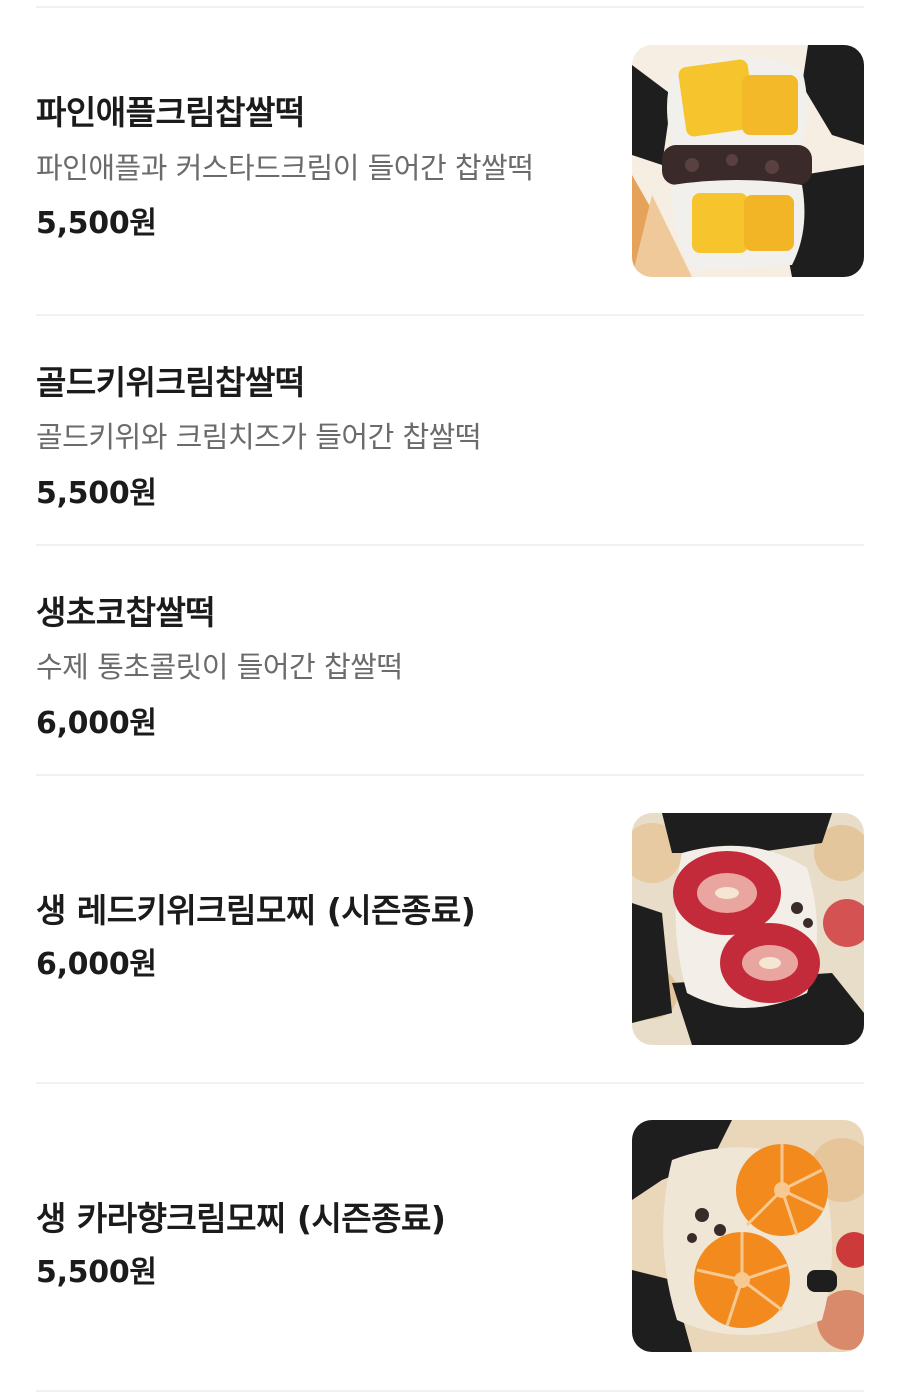 This screenshot has height=1393, width=900. I want to click on divider, so click(450, 1391).